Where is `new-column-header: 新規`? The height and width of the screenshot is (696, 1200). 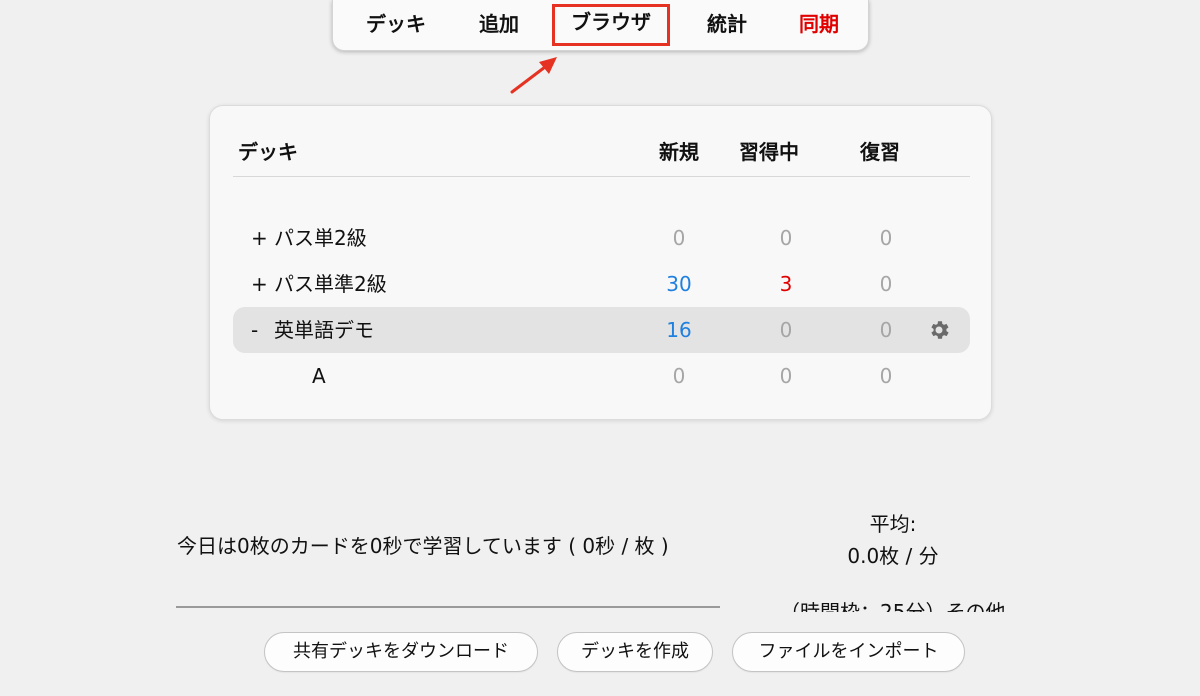
new-column-header: 新規 is located at coordinates (679, 152).